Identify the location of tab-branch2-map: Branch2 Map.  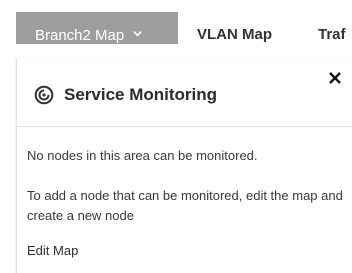
(97, 28).